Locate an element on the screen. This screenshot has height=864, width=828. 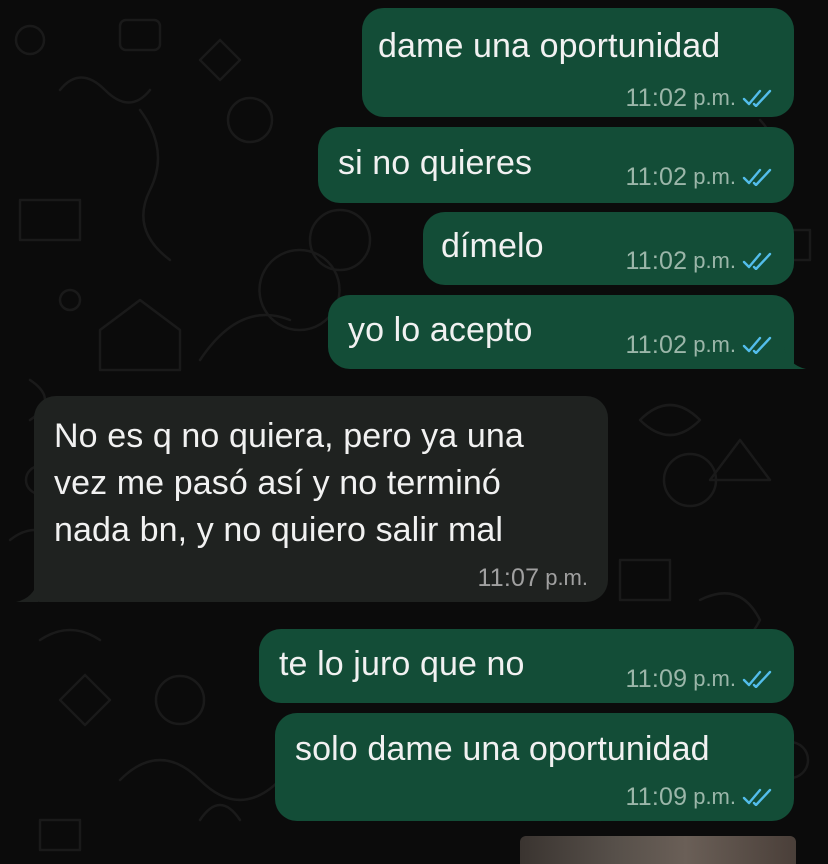
message-text-line: vez me pasó así y no terminó is located at coordinates (277, 483).